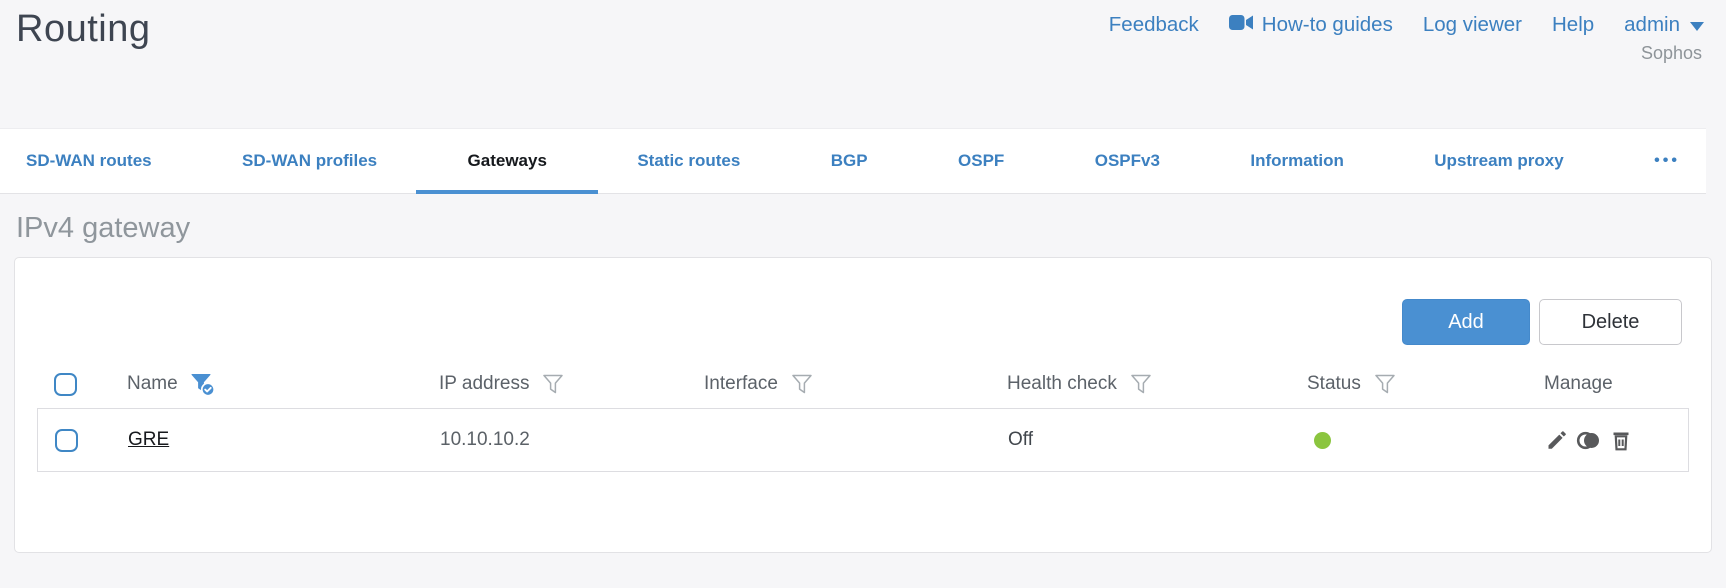 The width and height of the screenshot is (1726, 588). What do you see at coordinates (83, 440) in the screenshot?
I see `row-checkbox-cell` at bounding box center [83, 440].